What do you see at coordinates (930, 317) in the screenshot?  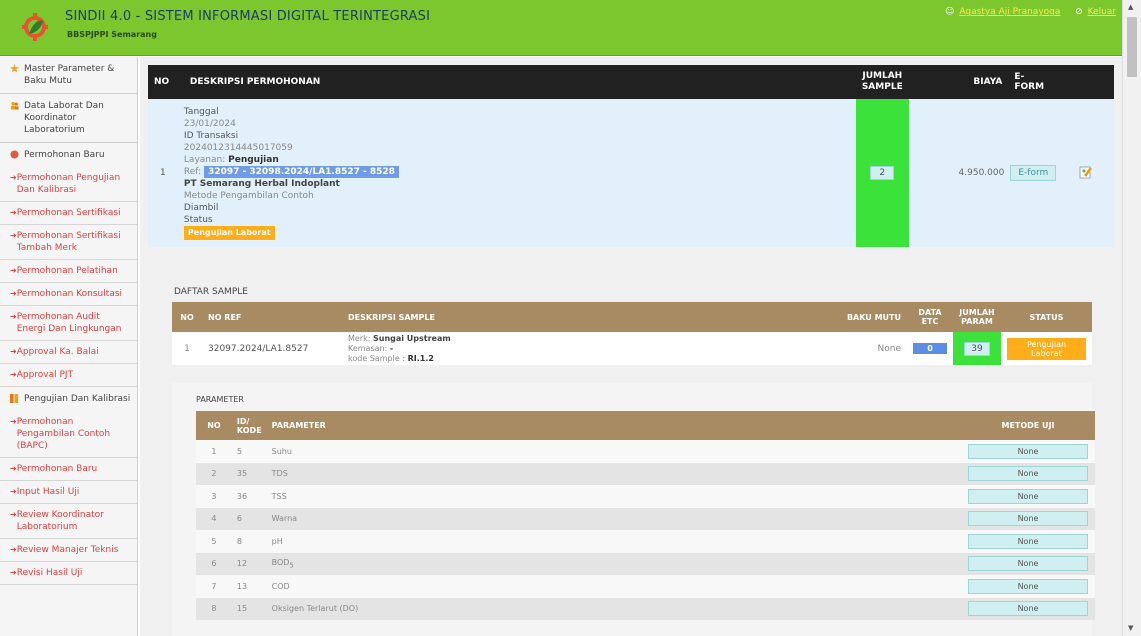 I see `col-header-data-etc: DATA ETC` at bounding box center [930, 317].